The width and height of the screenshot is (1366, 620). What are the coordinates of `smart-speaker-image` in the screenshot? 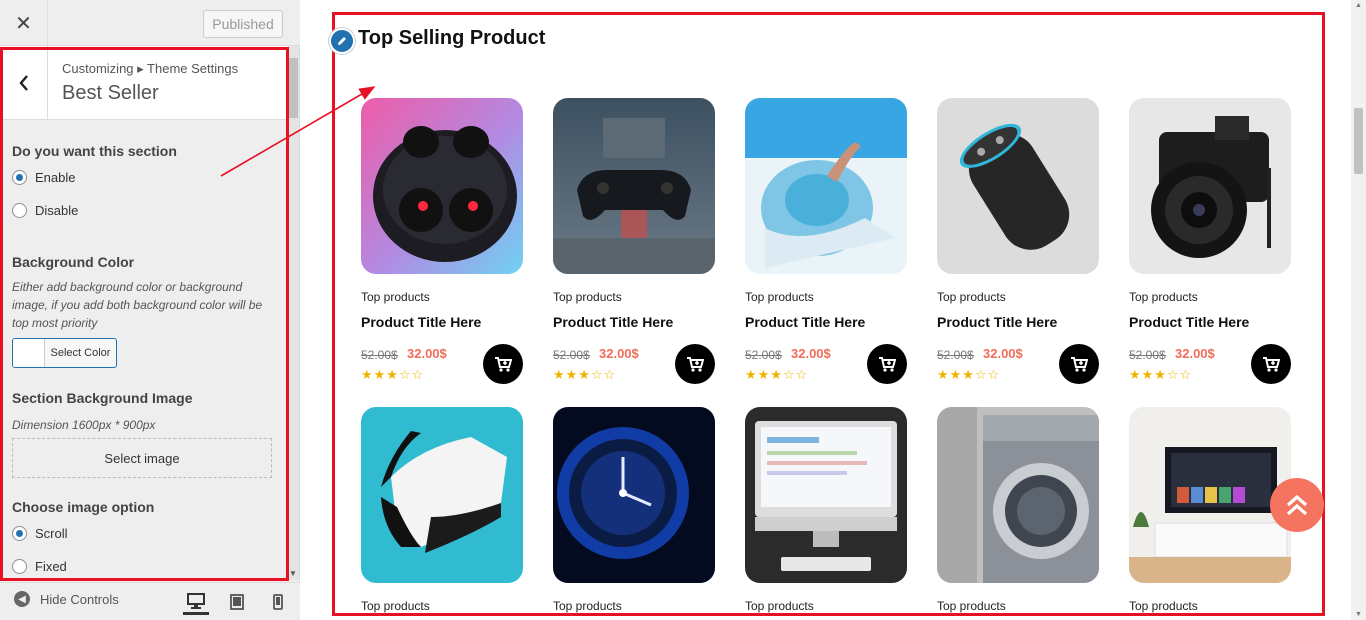 It's located at (1018, 186).